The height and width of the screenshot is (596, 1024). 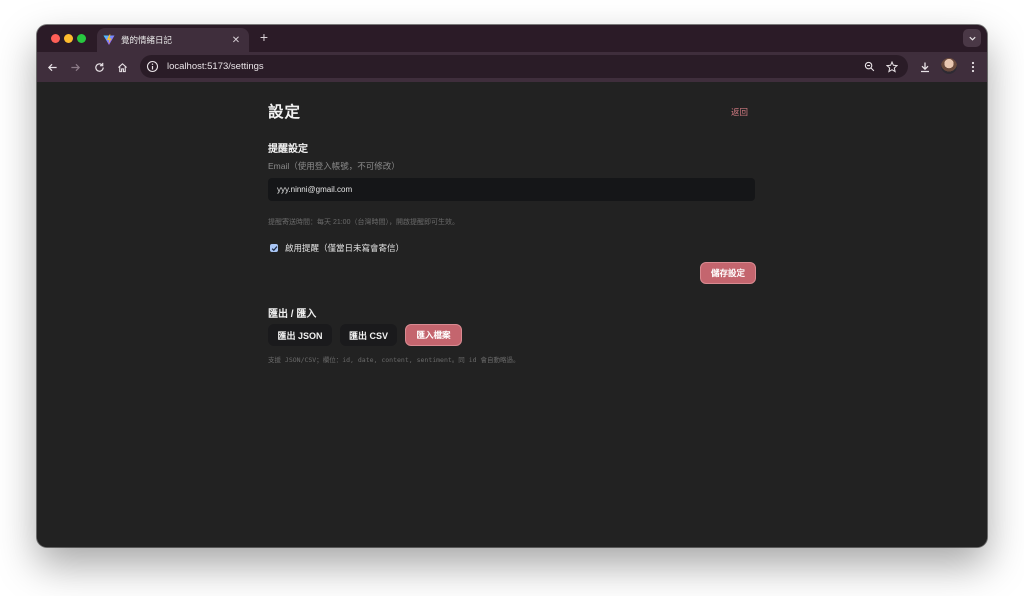 I want to click on enable-reminder-row: 啟用提醒（僅當日未寫會寄信）, so click(x=337, y=248).